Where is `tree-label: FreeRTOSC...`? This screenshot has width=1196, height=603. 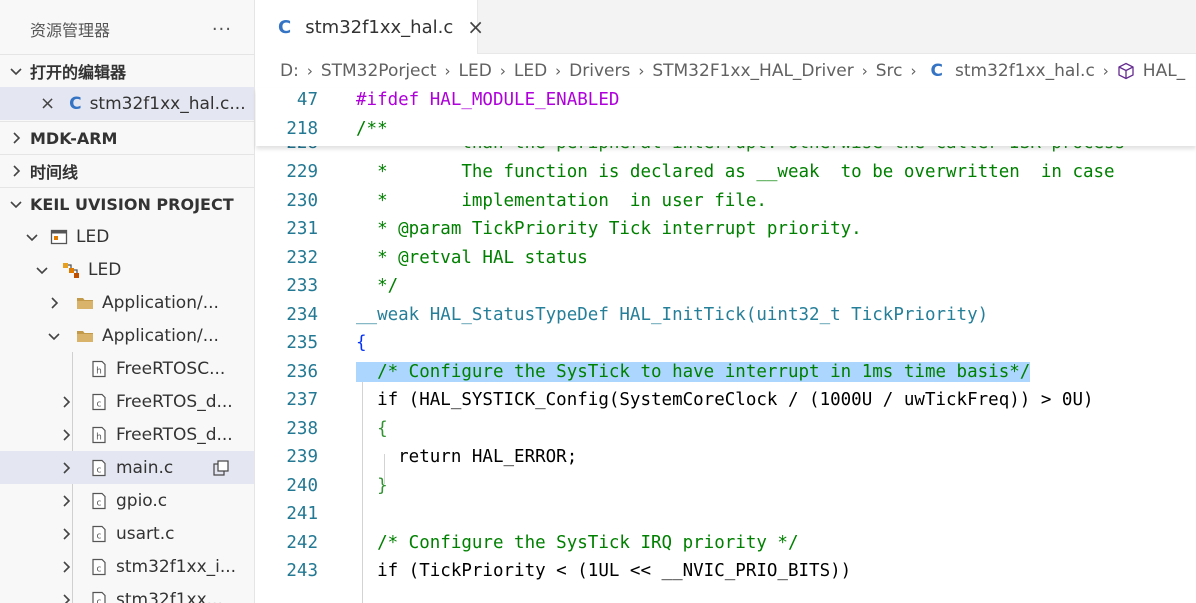 tree-label: FreeRTOSC... is located at coordinates (171, 368).